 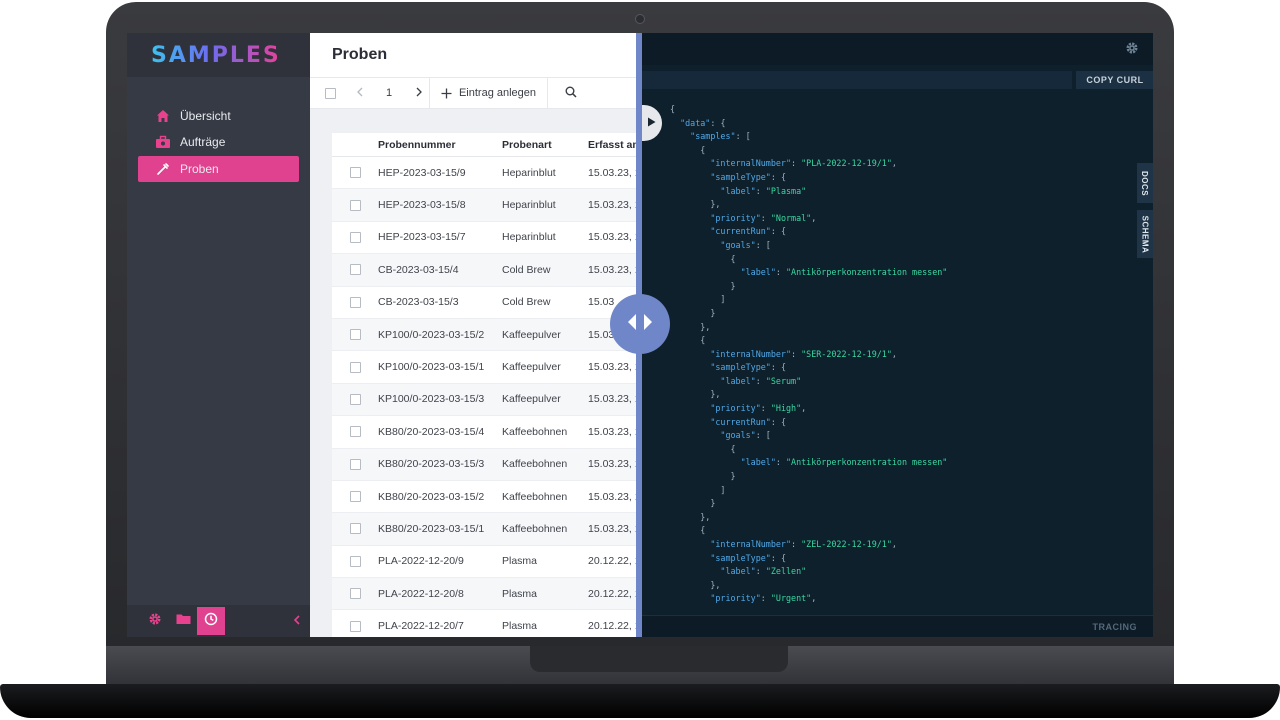 I want to click on settings-button, so click(x=155, y=621).